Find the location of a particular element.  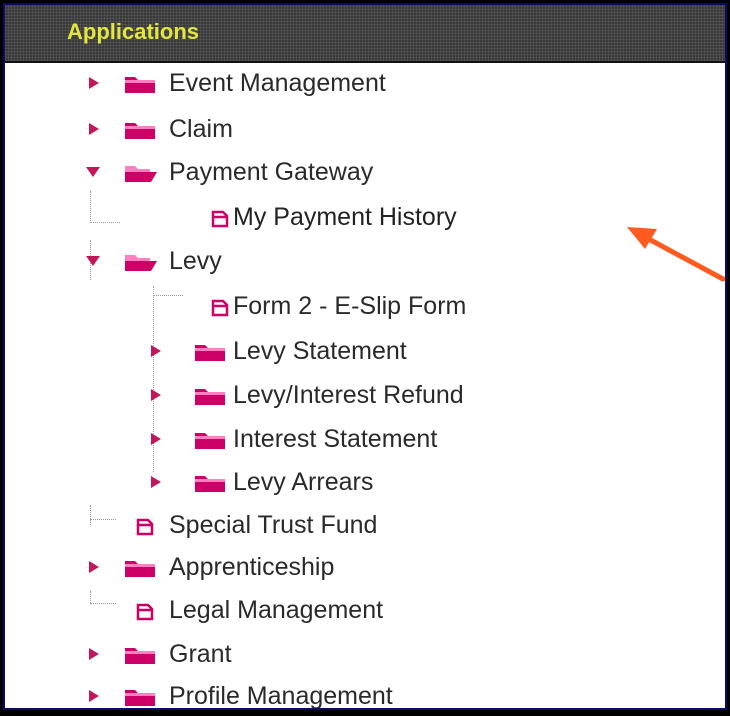

annotation-arrow-icon is located at coordinates (676, 254).